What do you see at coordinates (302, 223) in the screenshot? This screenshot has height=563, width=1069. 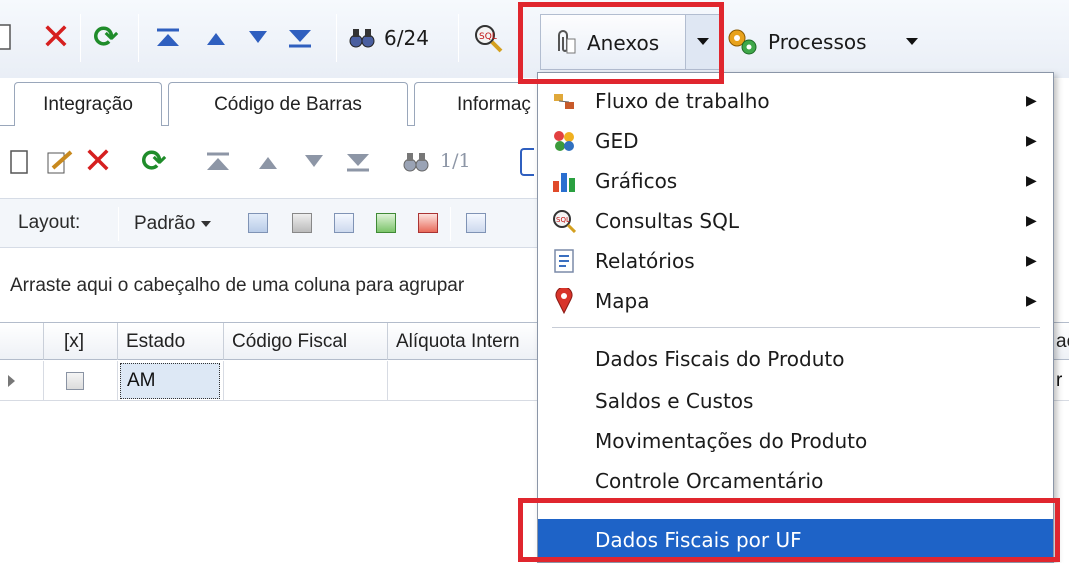 I see `copy-layout-icon` at bounding box center [302, 223].